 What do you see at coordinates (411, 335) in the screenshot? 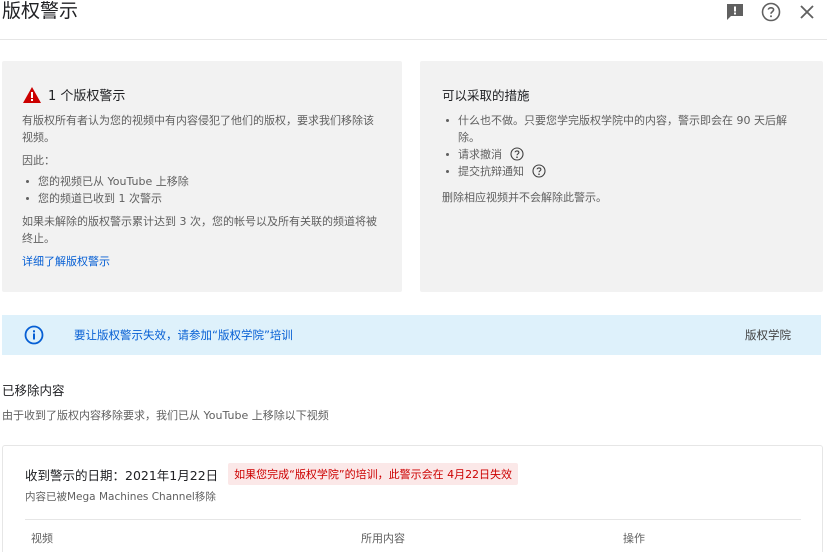
I see `copyright-school-banner: 要让版权警示失效，请参加“版权学院”培训 版权学院` at bounding box center [411, 335].